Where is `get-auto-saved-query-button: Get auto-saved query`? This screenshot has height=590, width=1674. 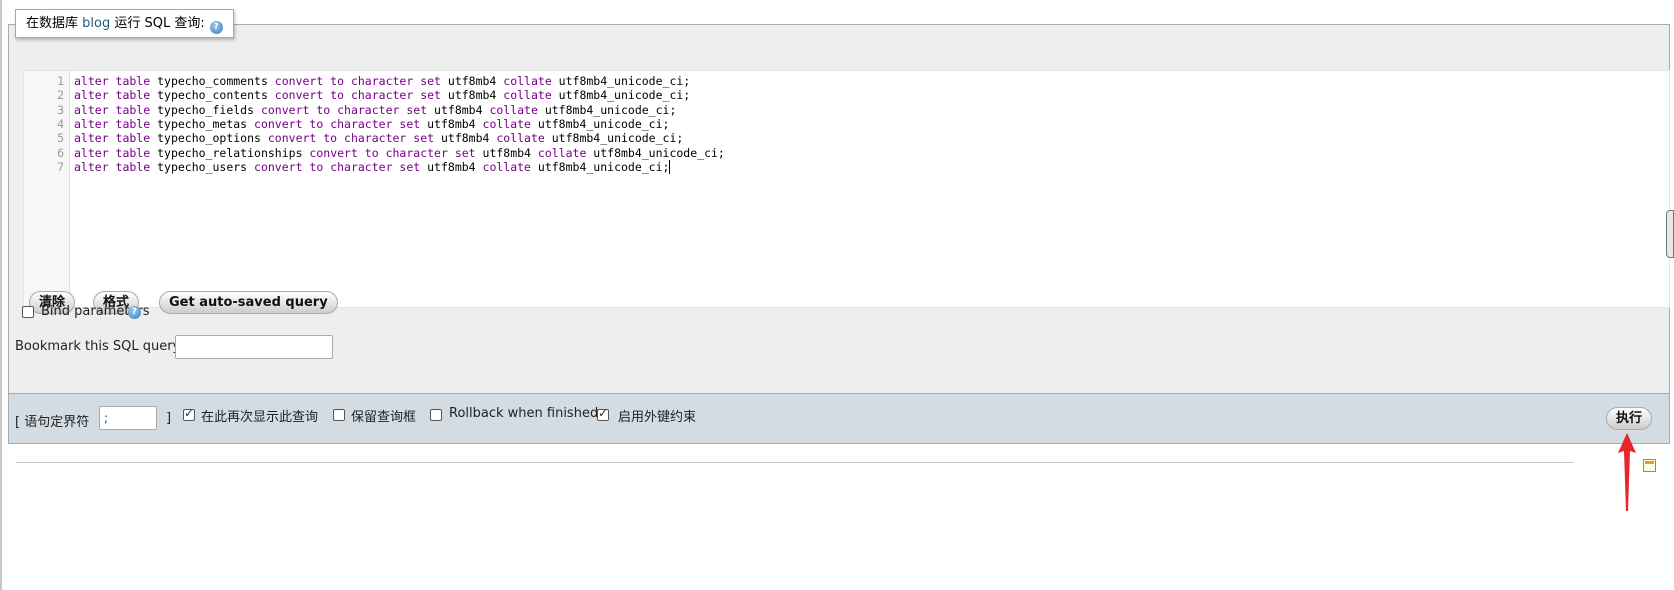 get-auto-saved-query-button: Get auto-saved query is located at coordinates (248, 302).